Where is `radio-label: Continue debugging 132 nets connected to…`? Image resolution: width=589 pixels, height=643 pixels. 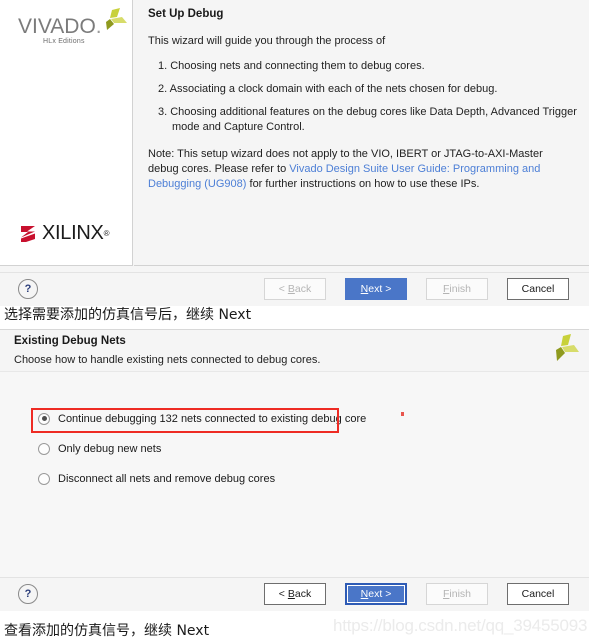 radio-label: Continue debugging 132 nets connected to… is located at coordinates (212, 418).